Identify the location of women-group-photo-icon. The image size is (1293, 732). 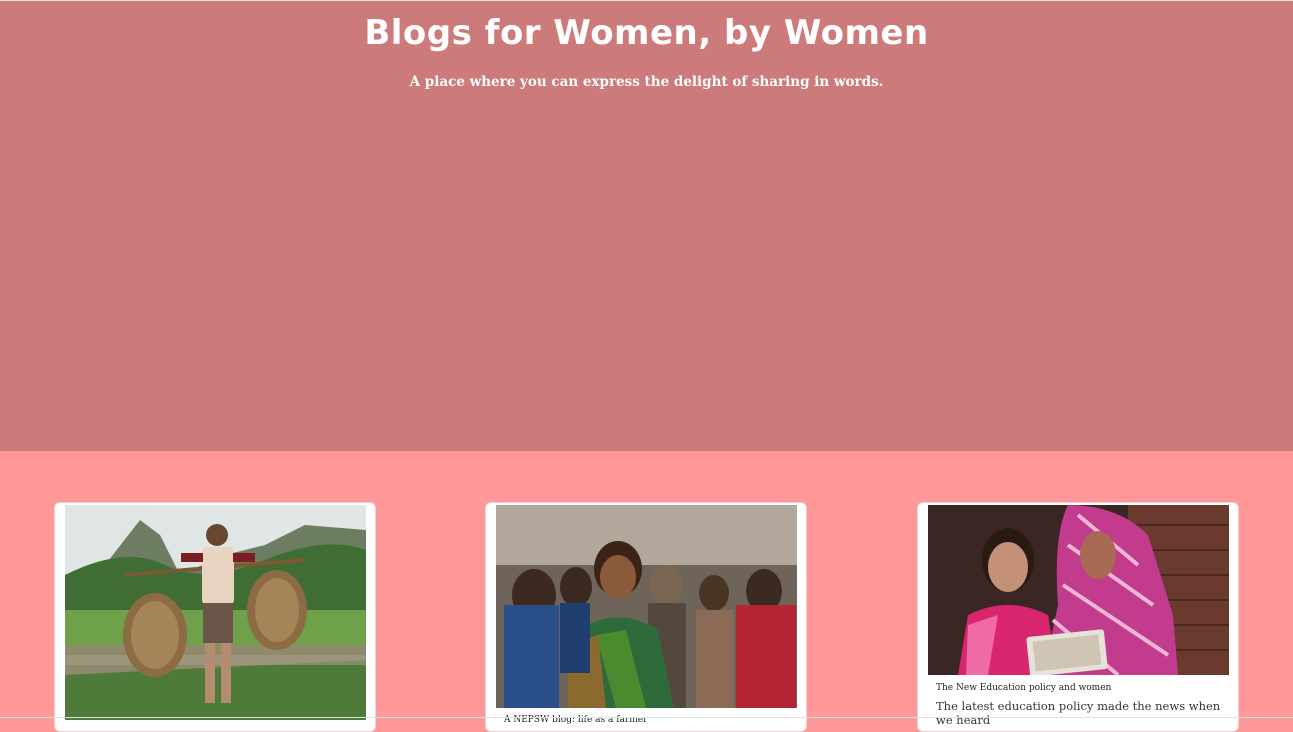
(646, 606).